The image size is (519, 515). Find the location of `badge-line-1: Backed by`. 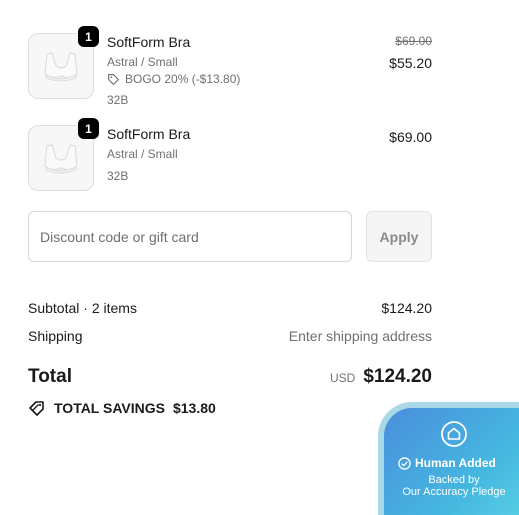

badge-line-1: Backed by is located at coordinates (454, 480).